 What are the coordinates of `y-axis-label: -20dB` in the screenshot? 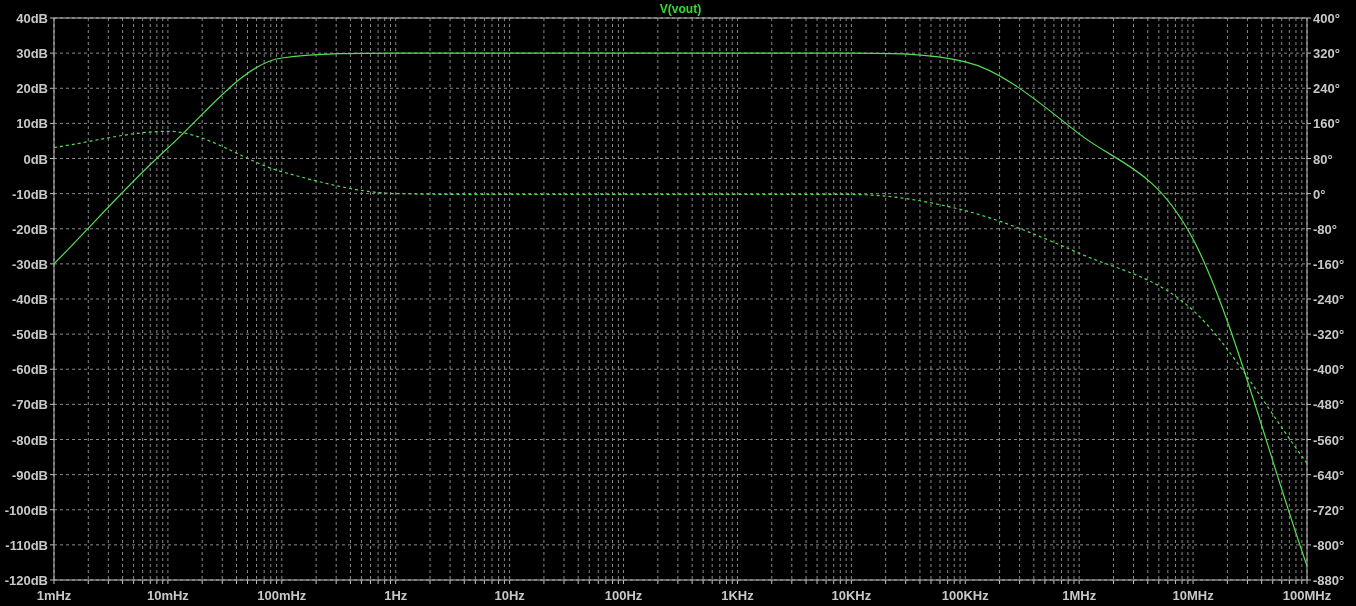 It's located at (29, 229).